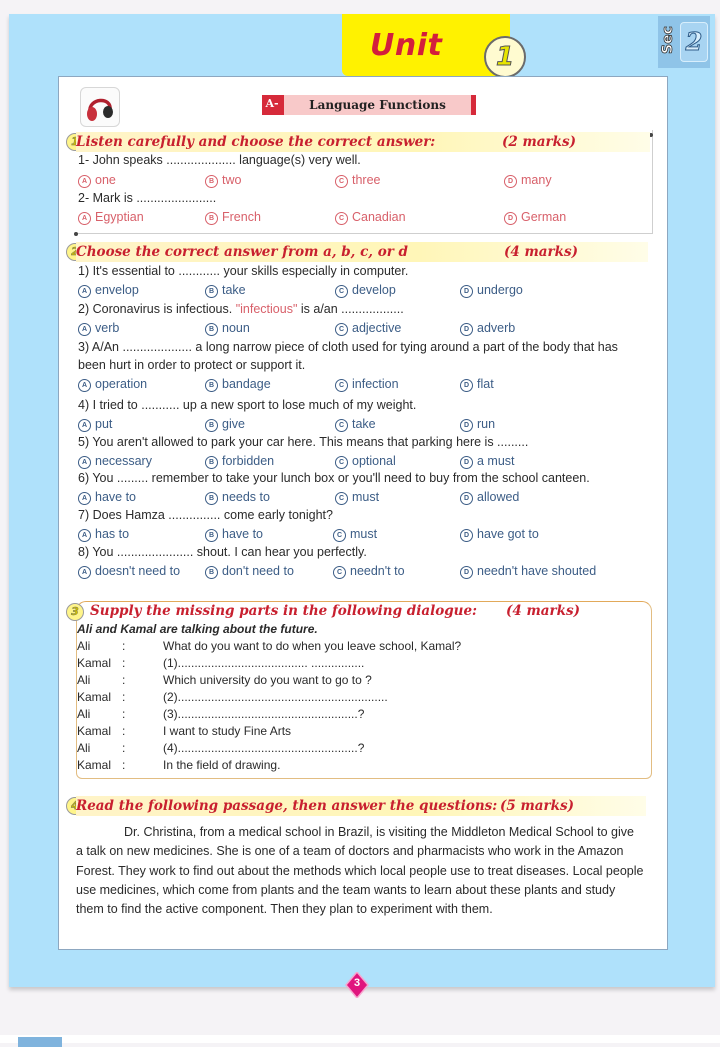 The width and height of the screenshot is (720, 1047). Describe the element at coordinates (539, 142) in the screenshot. I see `q1-marks: (2 marks)` at that location.